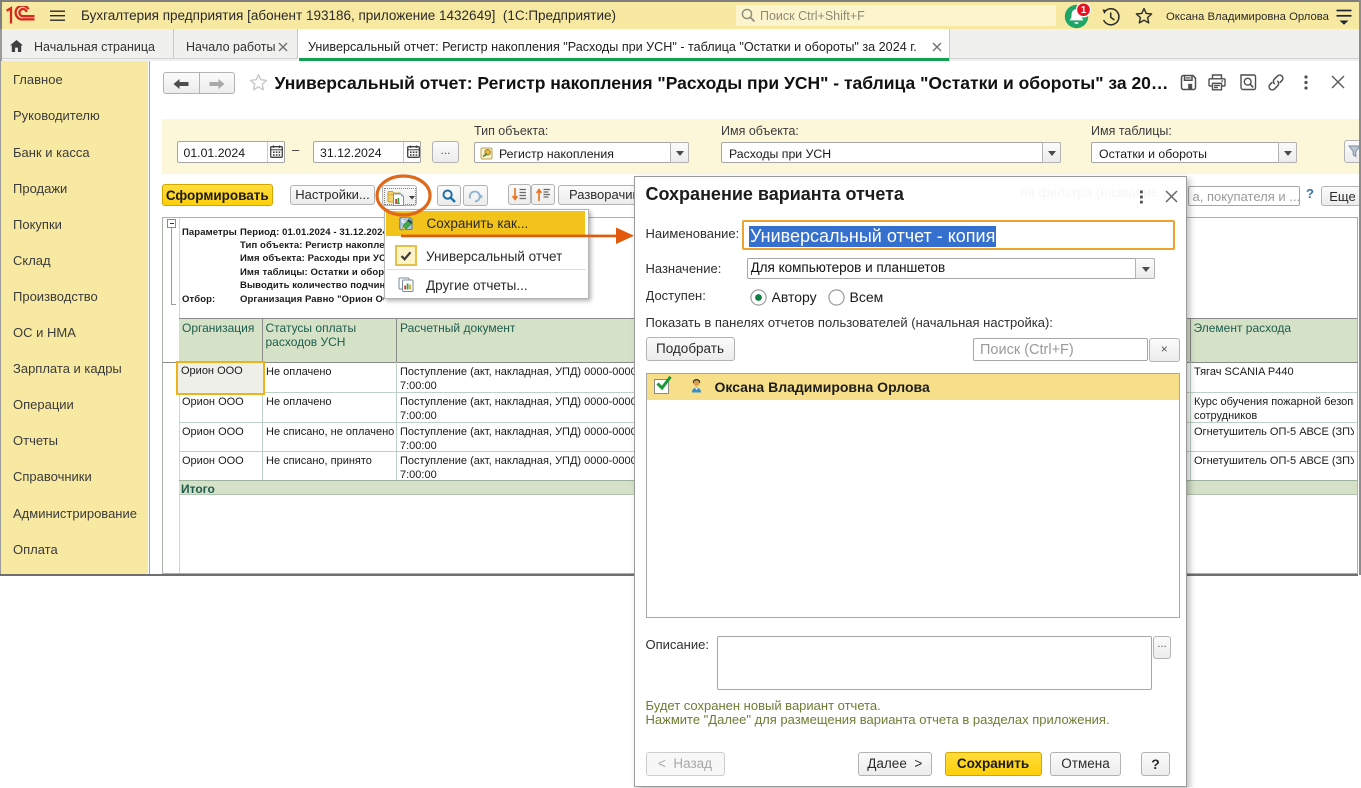  What do you see at coordinates (1084, 10) in the screenshot?
I see `svg-text: 1` at bounding box center [1084, 10].